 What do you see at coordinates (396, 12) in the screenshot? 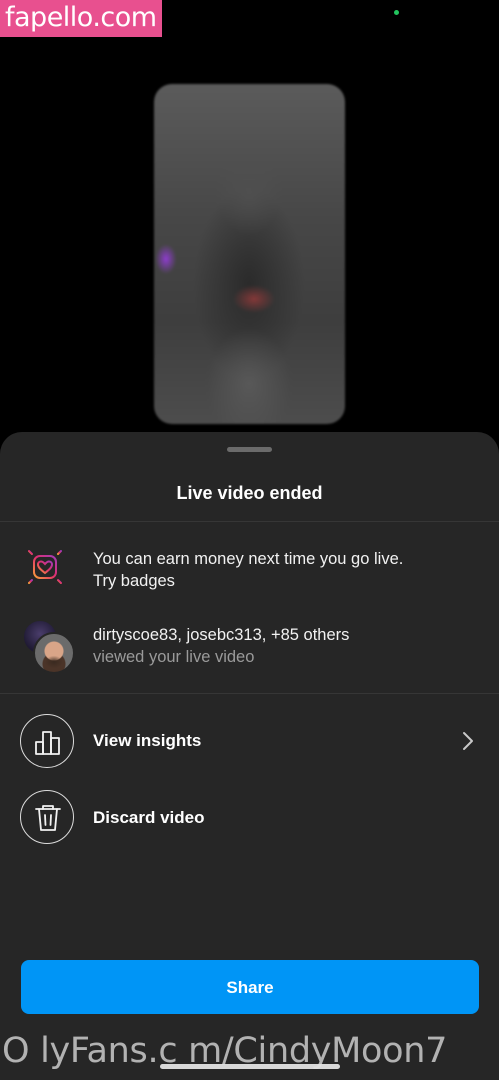
I see `camera-indicator-dot` at bounding box center [396, 12].